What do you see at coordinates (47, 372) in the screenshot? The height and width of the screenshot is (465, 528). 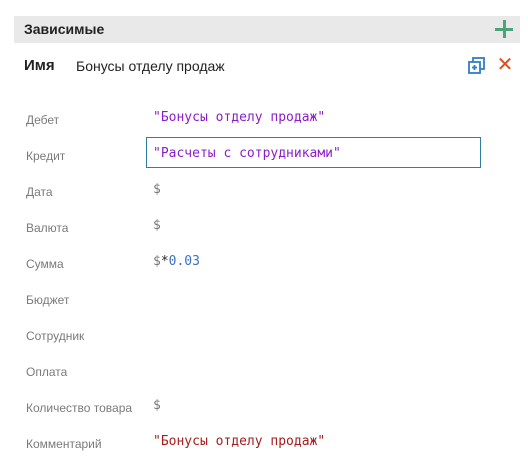 I see `field-label: Оплата` at bounding box center [47, 372].